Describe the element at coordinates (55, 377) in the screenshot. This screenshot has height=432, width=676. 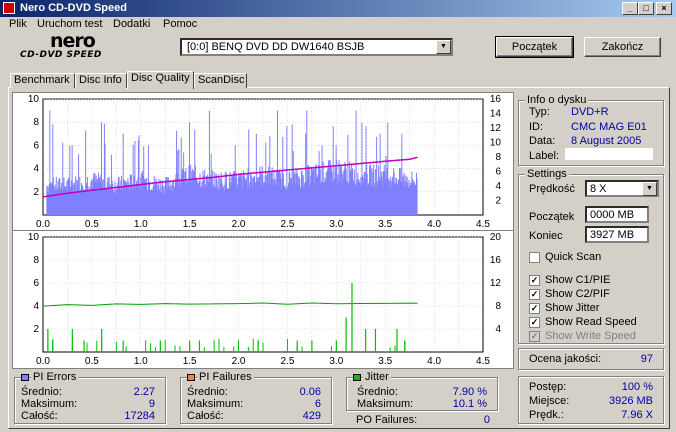
I see `pi-errors-title: PI Errors` at that location.